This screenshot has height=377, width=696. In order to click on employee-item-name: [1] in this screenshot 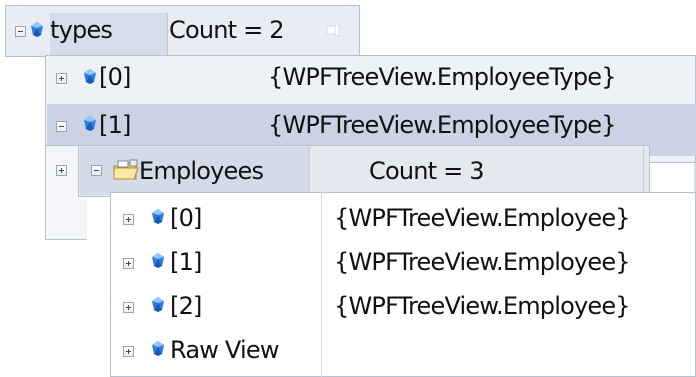, I will do `click(186, 262)`.